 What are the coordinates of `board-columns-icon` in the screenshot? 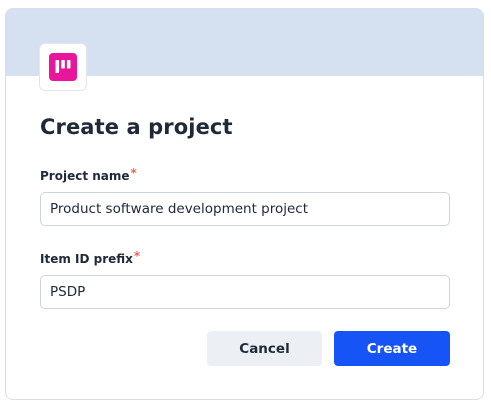 It's located at (63, 67).